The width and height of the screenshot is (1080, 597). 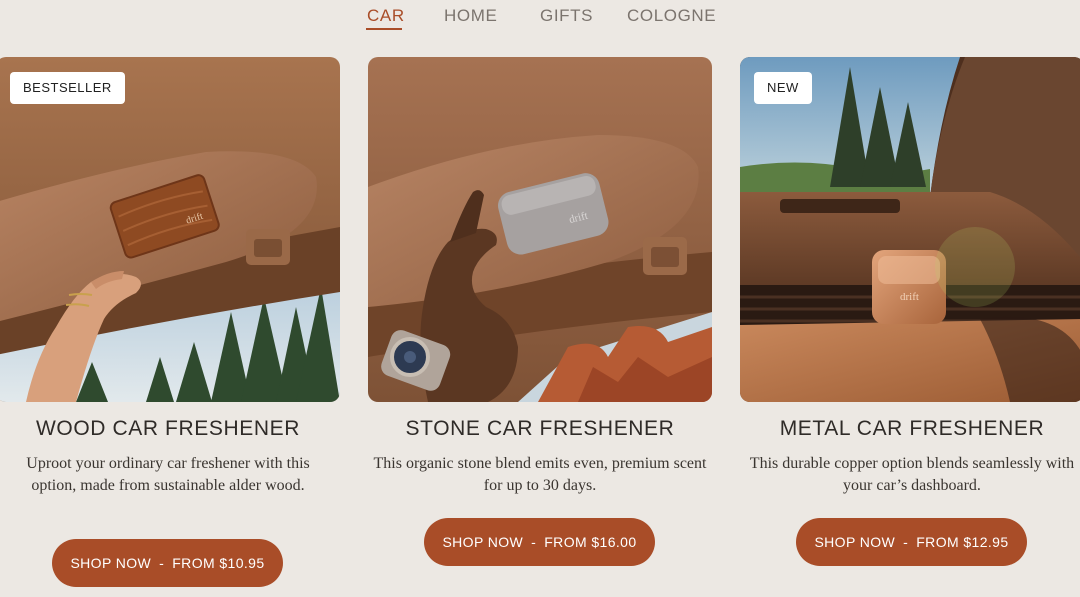 What do you see at coordinates (783, 88) in the screenshot?
I see `badge-new: NEW` at bounding box center [783, 88].